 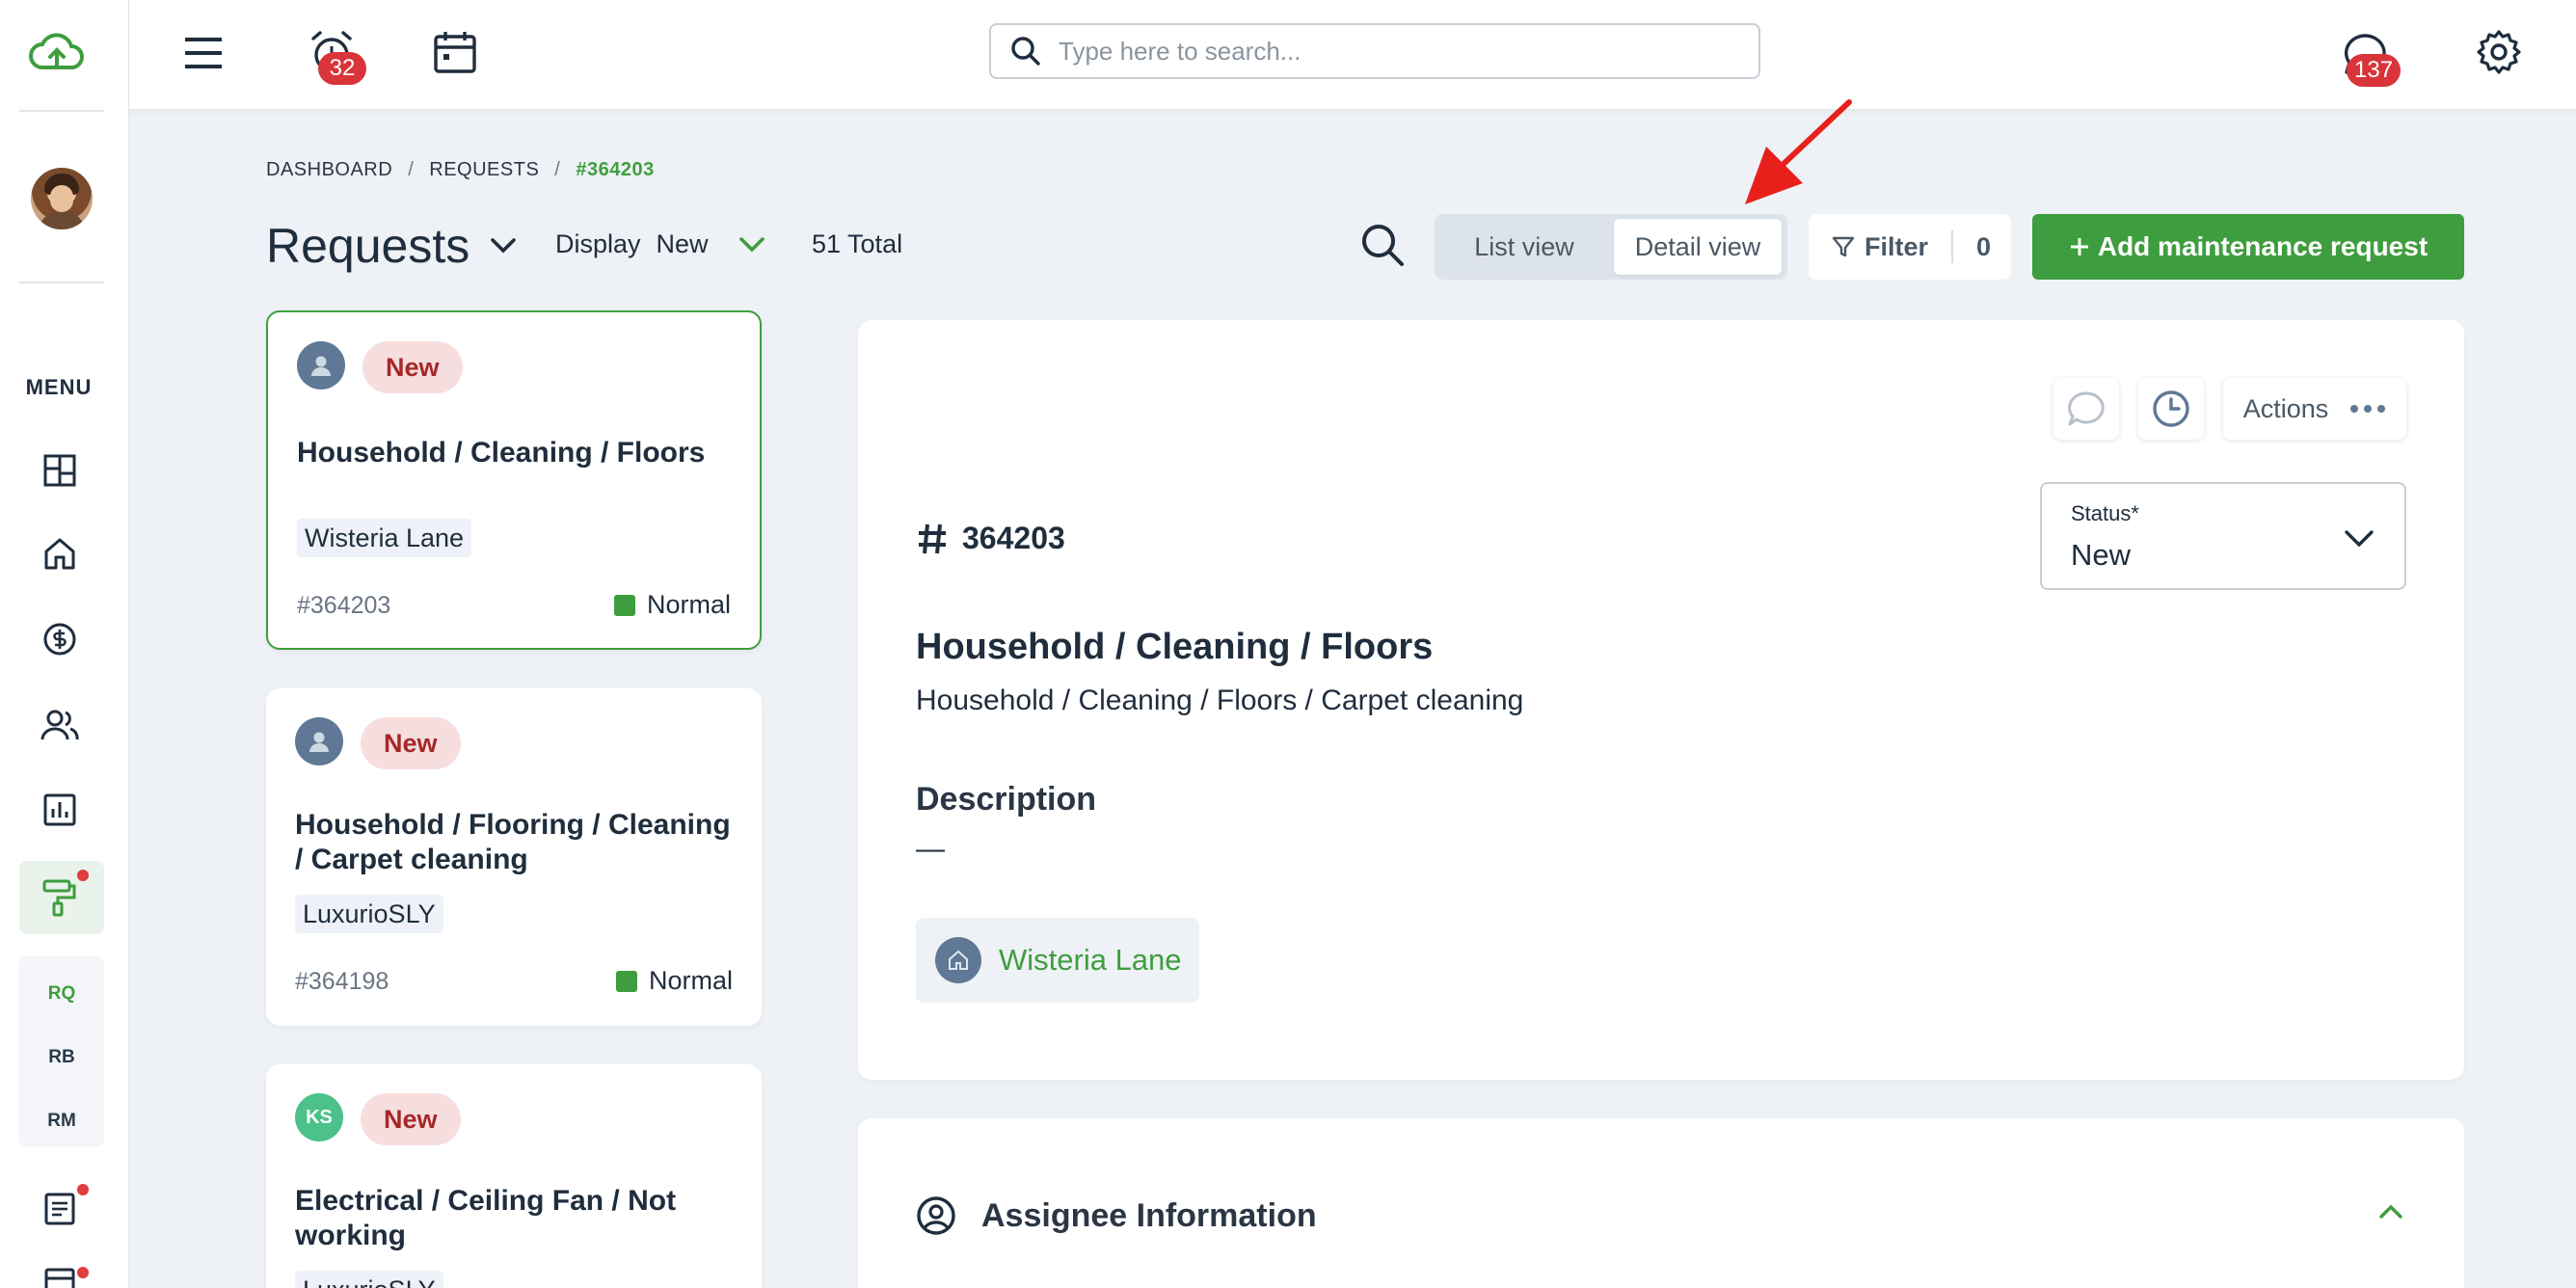 What do you see at coordinates (2375, 70) in the screenshot?
I see `chat-count-badge: 137` at bounding box center [2375, 70].